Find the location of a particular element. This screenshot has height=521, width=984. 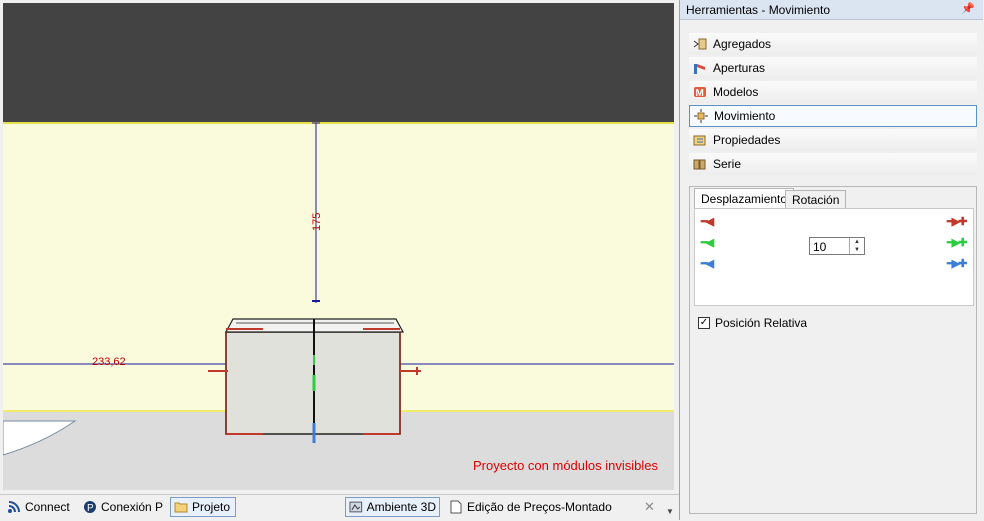

move-z-negative-button: ━◀ is located at coordinates (707, 263).